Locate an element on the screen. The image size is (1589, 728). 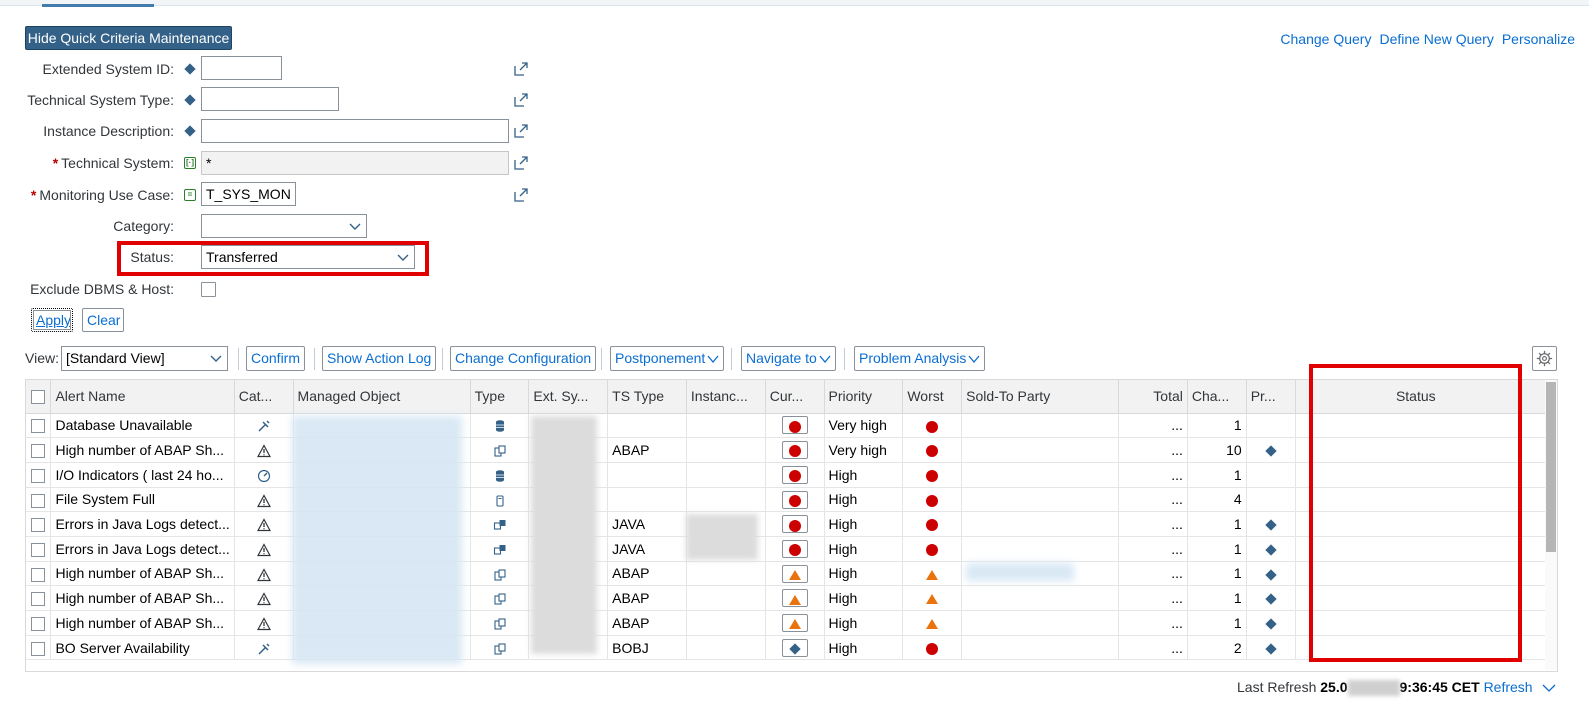
select-all-checkbox is located at coordinates (38, 397).